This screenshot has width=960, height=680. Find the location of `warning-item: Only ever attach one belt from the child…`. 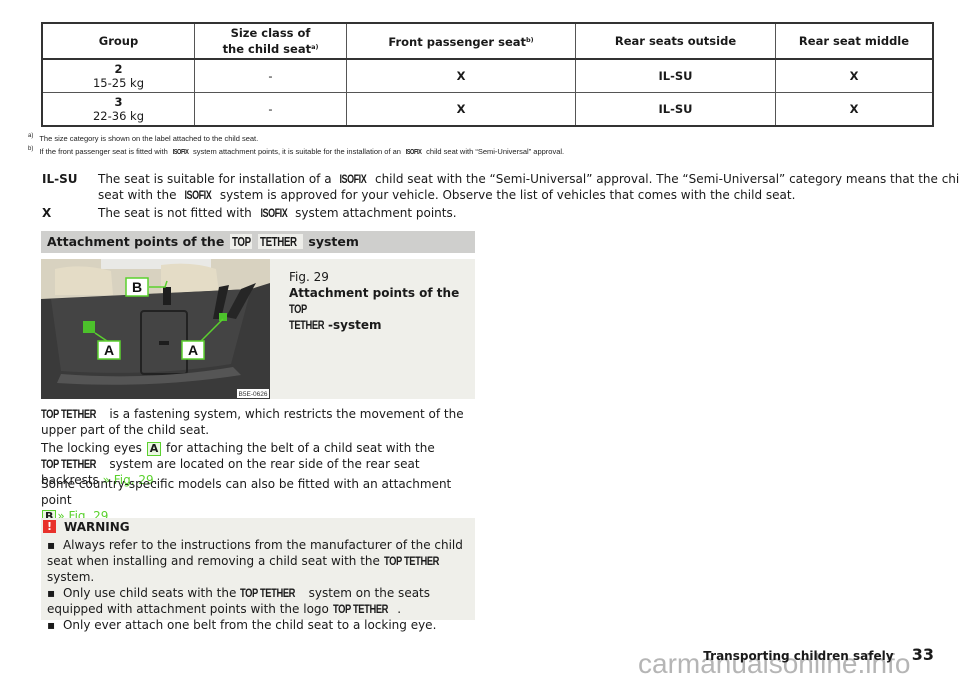

warning-item: Only ever attach one belt from the child… is located at coordinates (259, 625).